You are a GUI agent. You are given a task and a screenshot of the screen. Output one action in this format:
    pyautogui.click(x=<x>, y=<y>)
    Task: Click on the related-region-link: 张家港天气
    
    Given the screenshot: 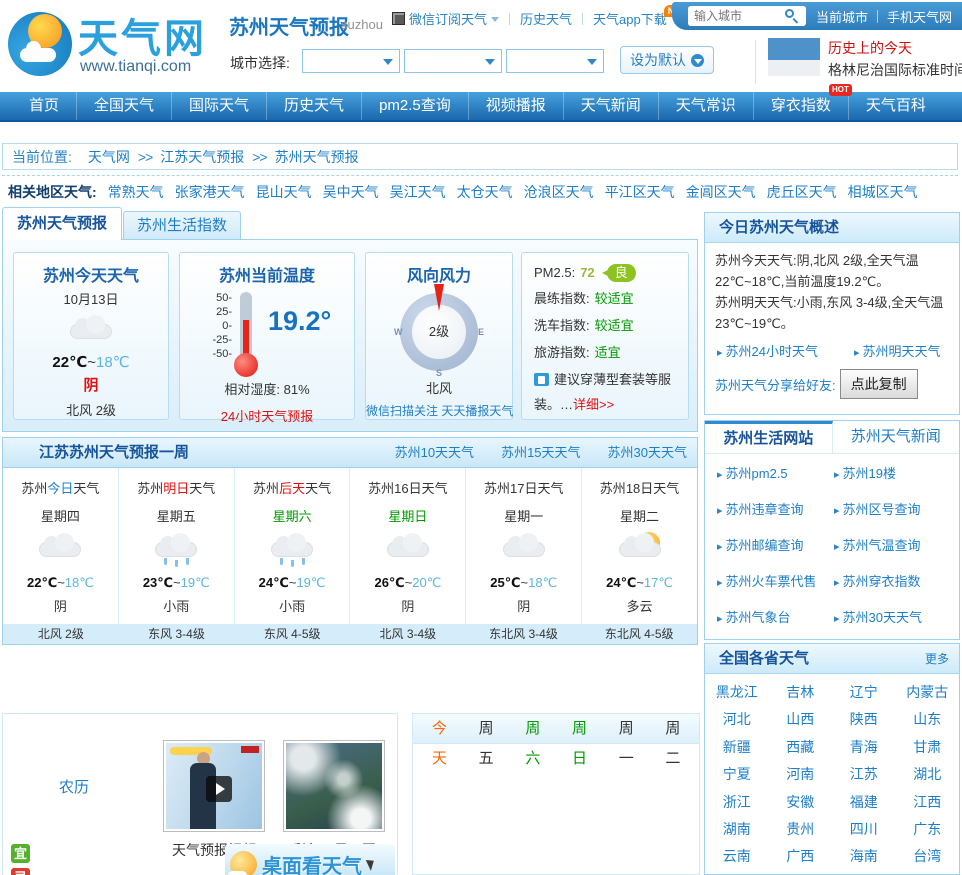 What is the action you would take?
    pyautogui.click(x=210, y=192)
    